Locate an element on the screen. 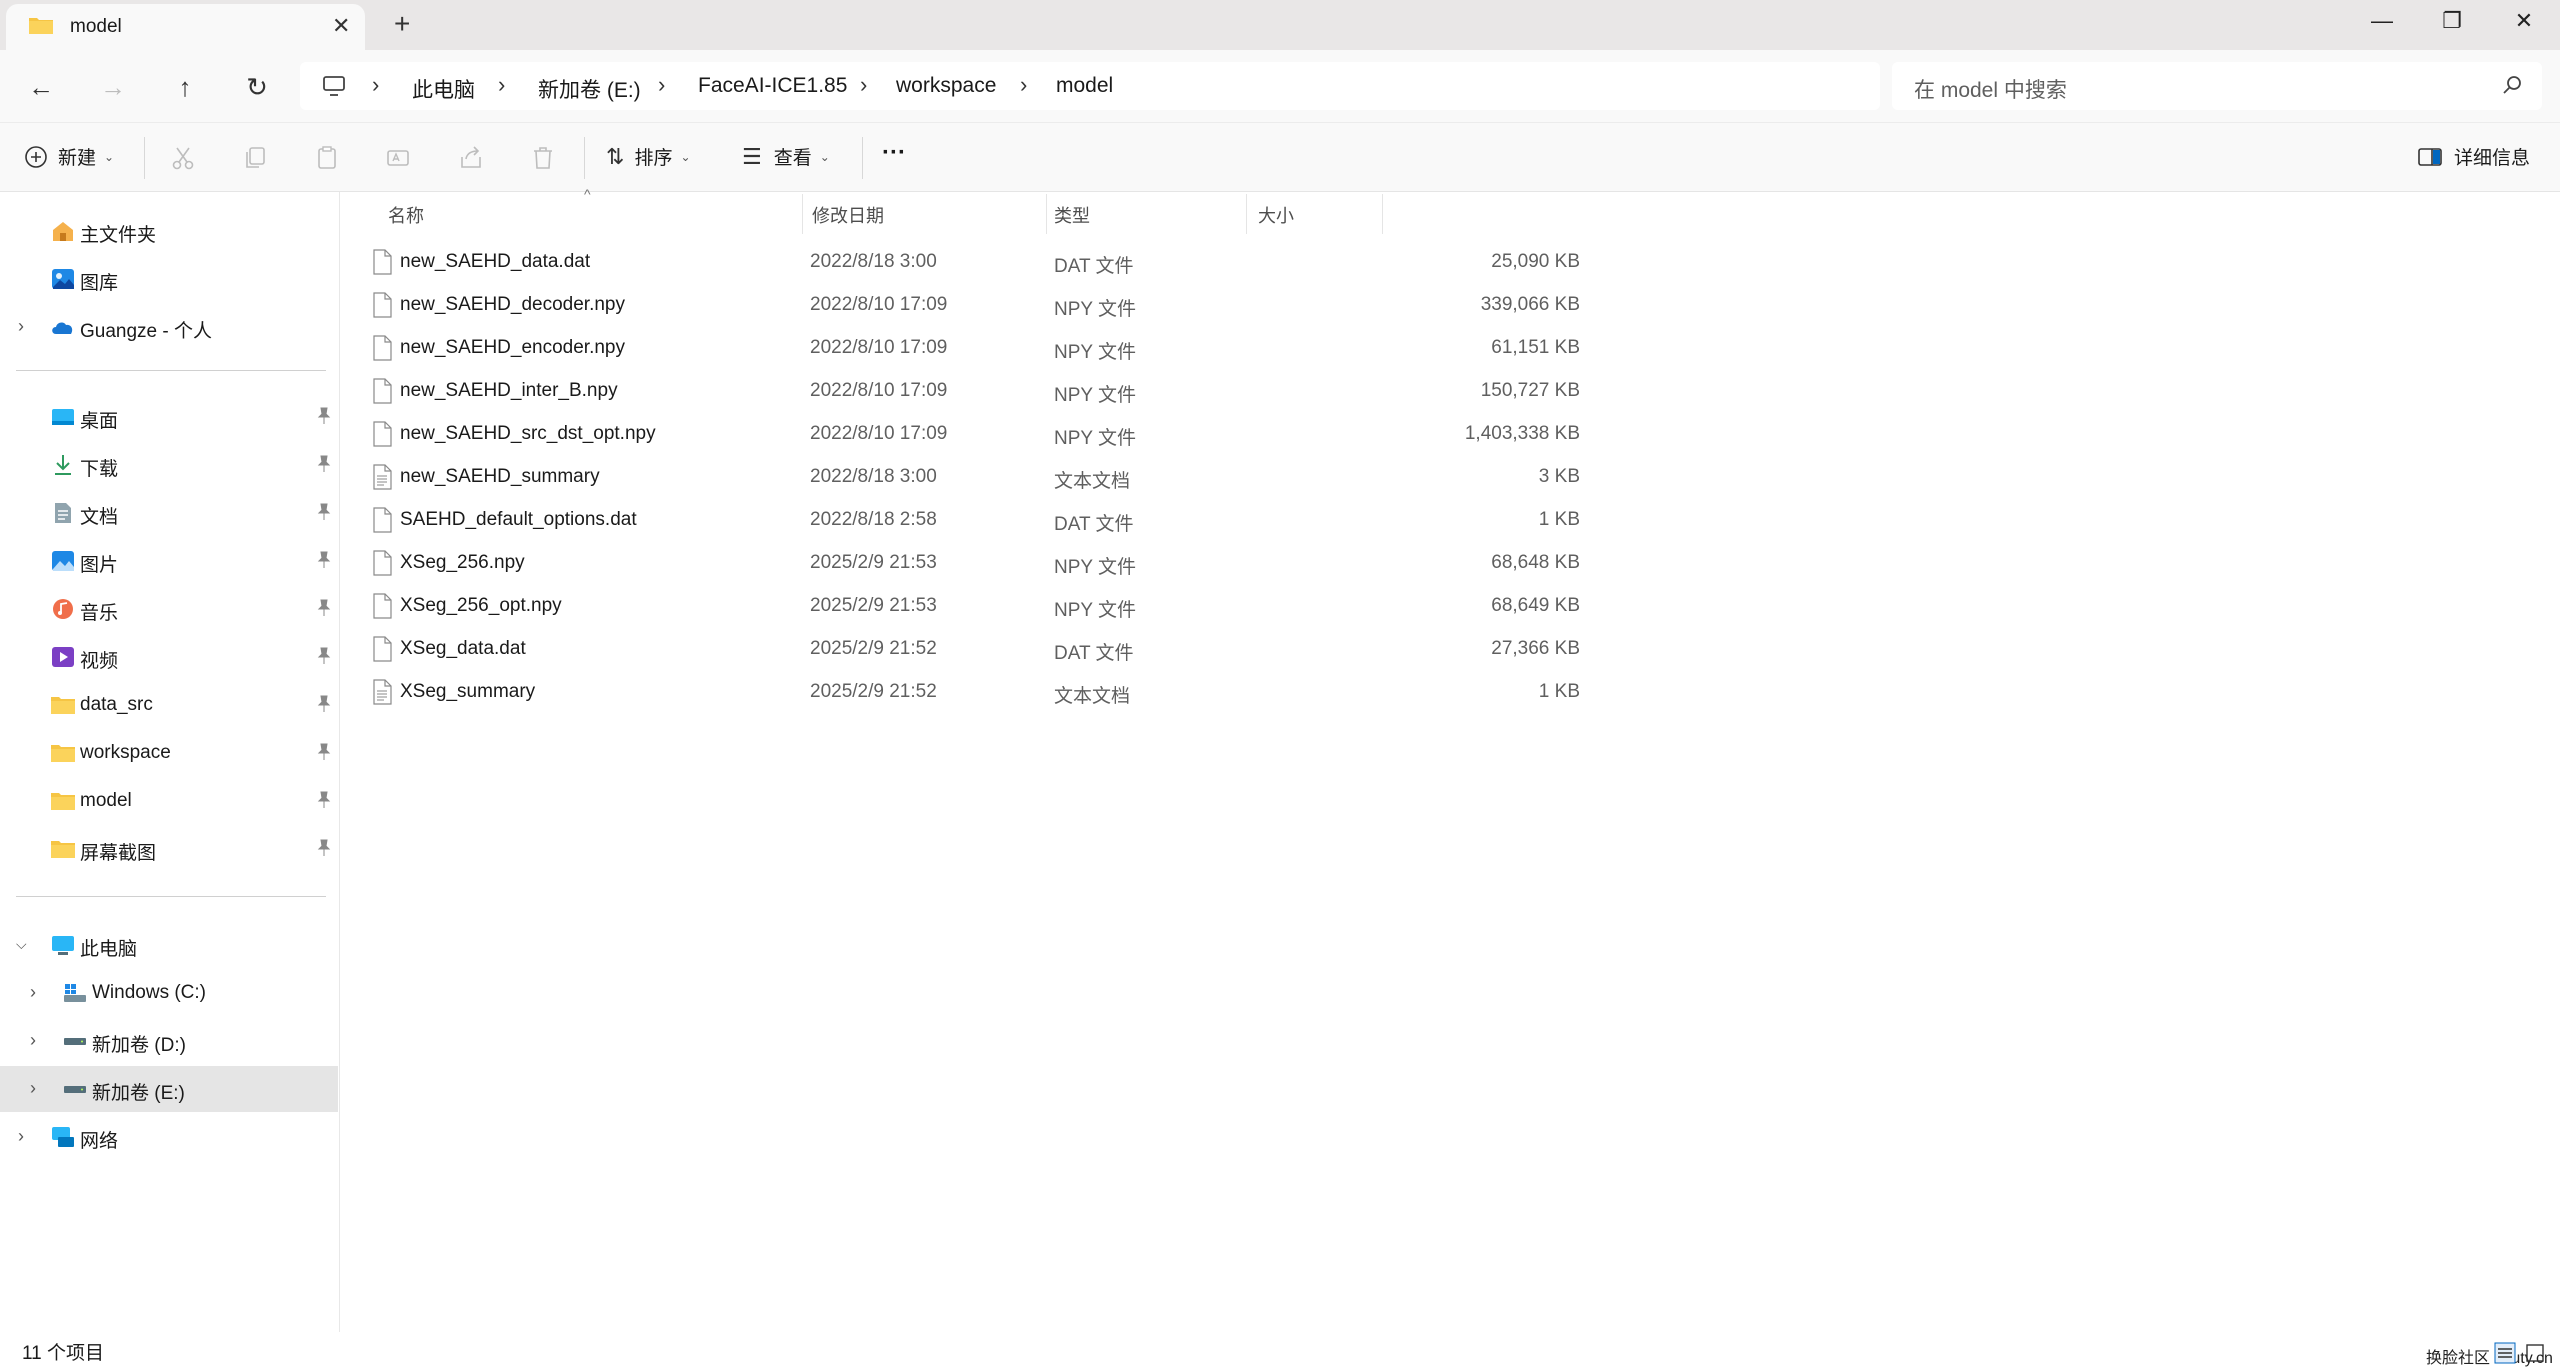  sidebar-item-model: model is located at coordinates (169, 801).